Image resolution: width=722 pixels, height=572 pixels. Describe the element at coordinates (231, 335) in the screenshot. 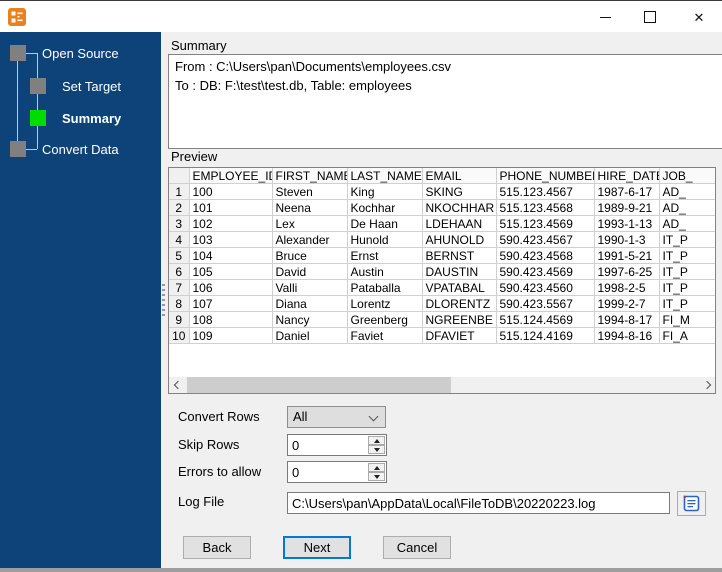

I see `table-cell: 109` at that location.